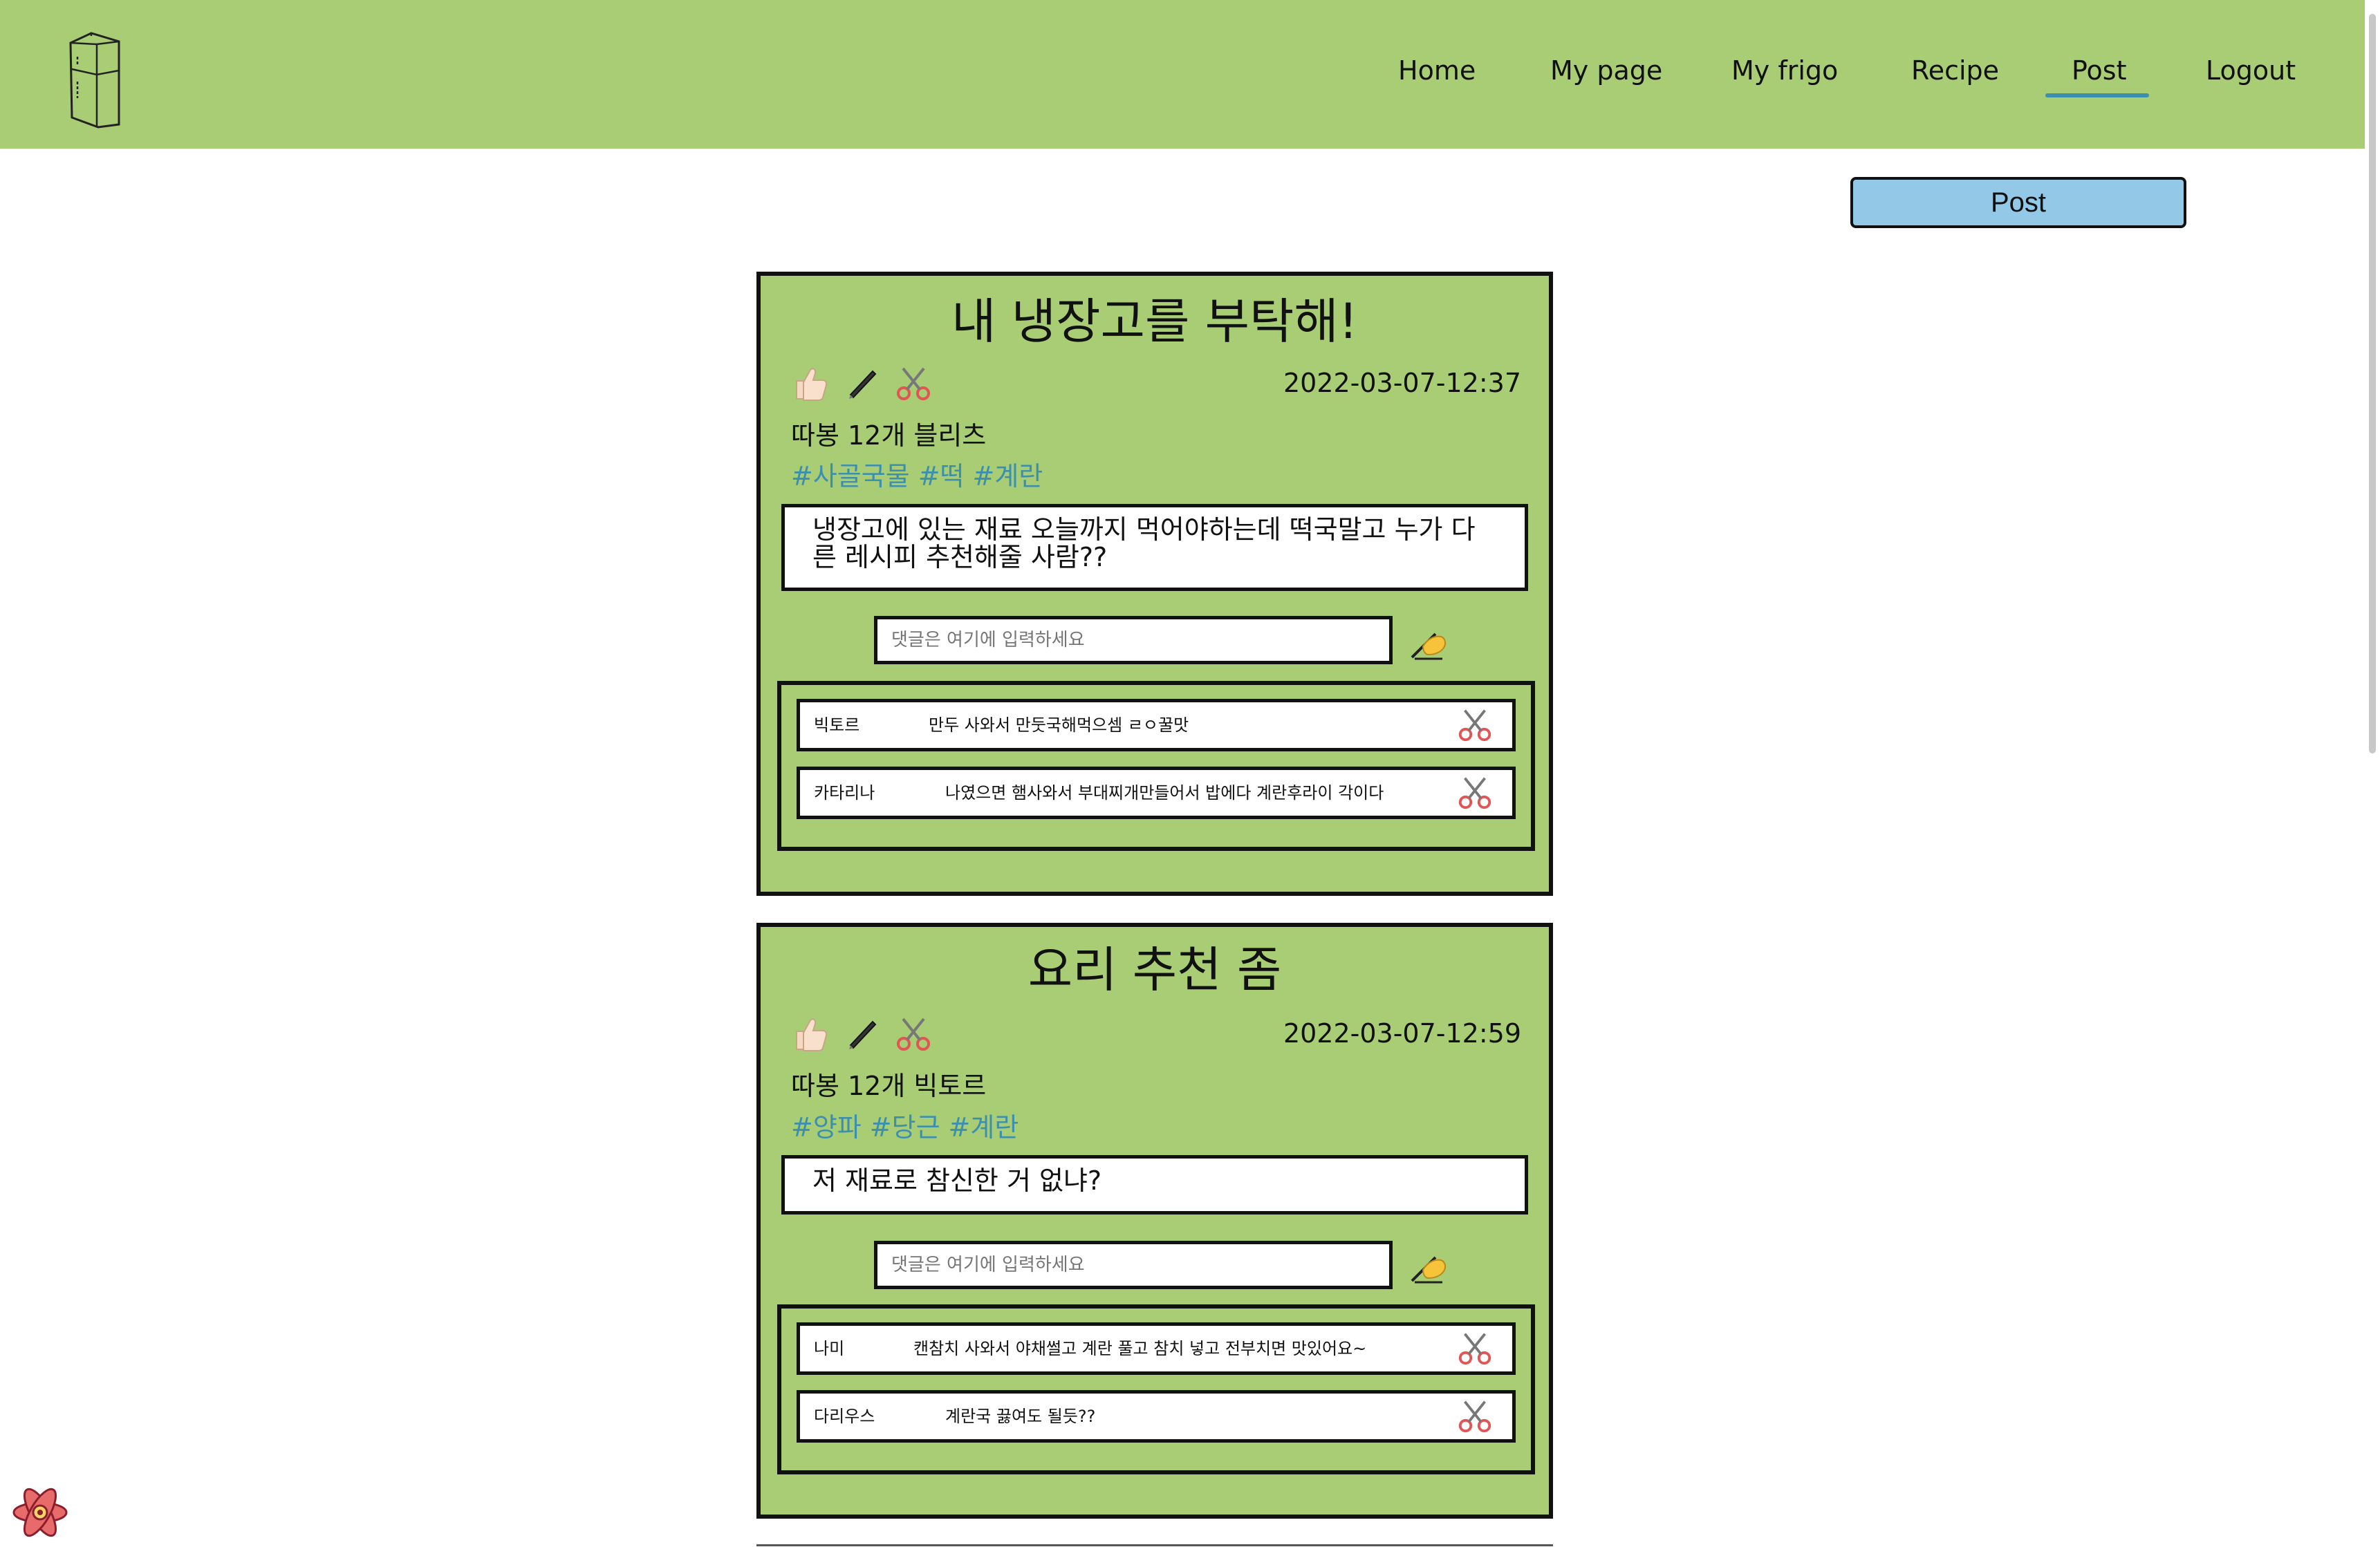 Image resolution: width=2380 pixels, height=1547 pixels. Describe the element at coordinates (2251, 70) in the screenshot. I see `nav-logout: Logout` at that location.